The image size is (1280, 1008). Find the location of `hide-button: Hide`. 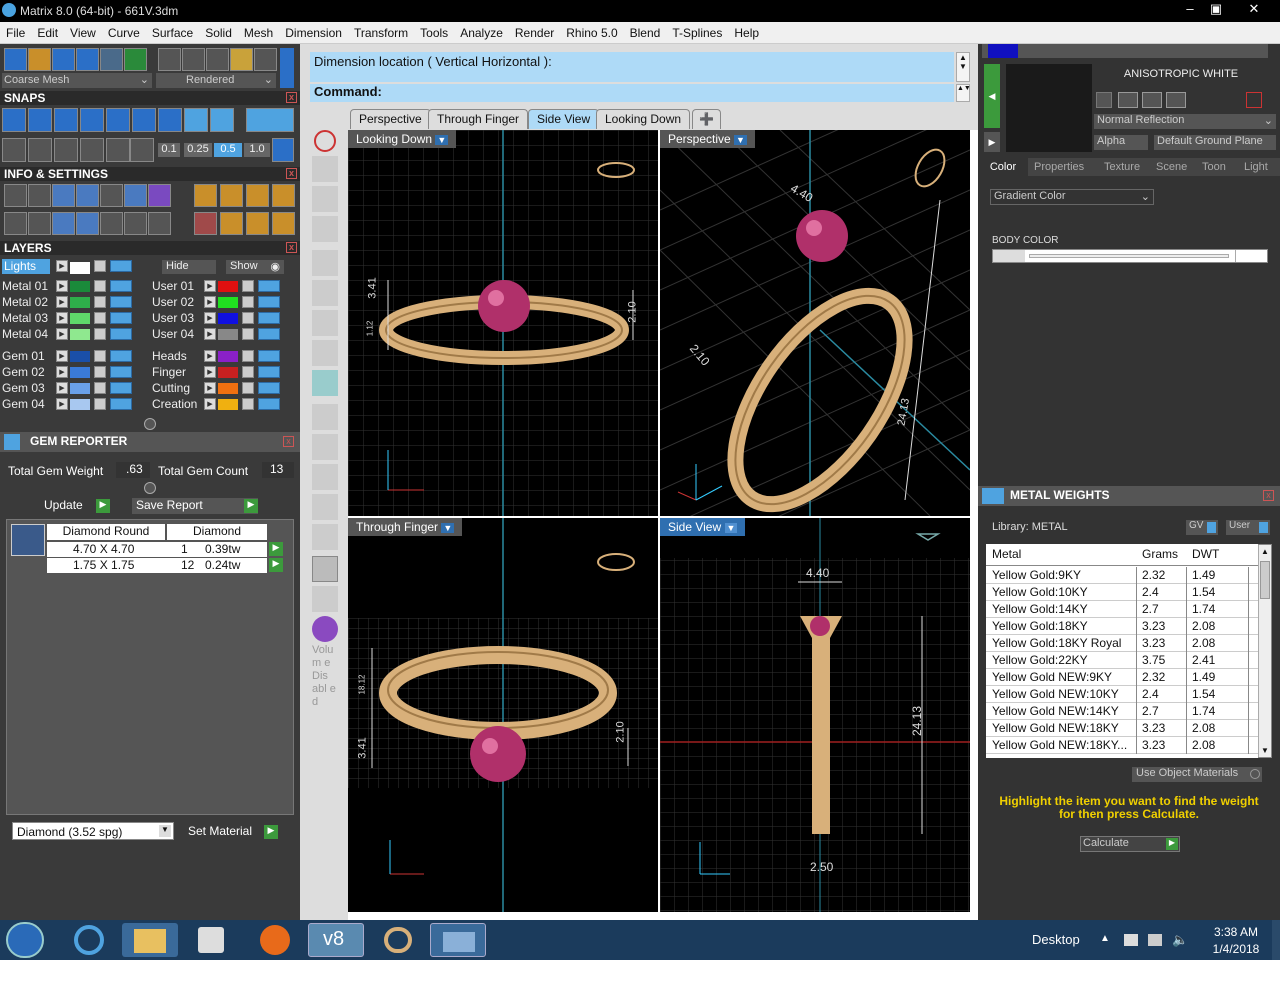

hide-button: Hide is located at coordinates (189, 267).